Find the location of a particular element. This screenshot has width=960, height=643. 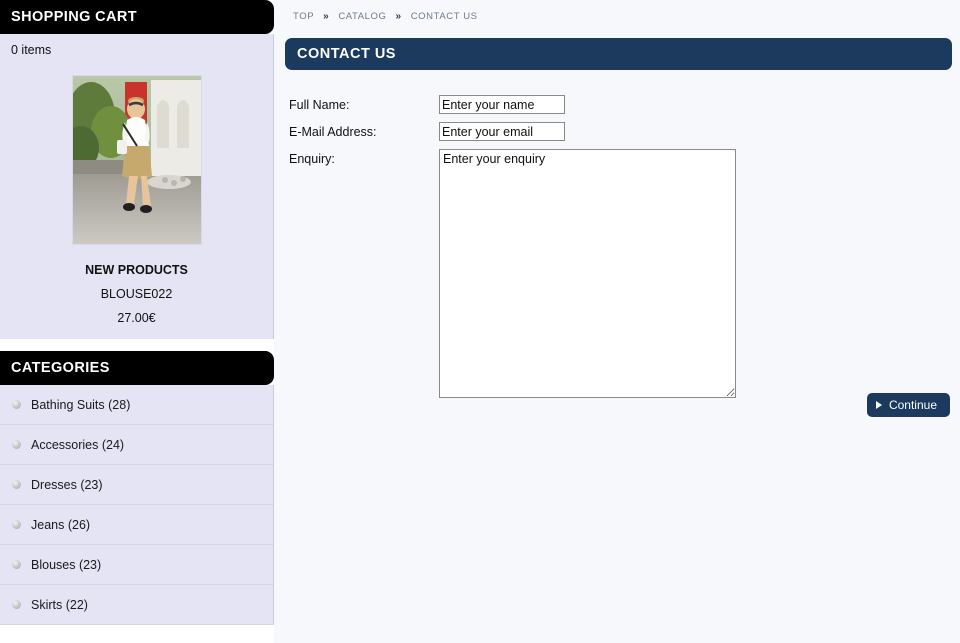

new-products-title: NEW PRODUCTS is located at coordinates (136, 270).